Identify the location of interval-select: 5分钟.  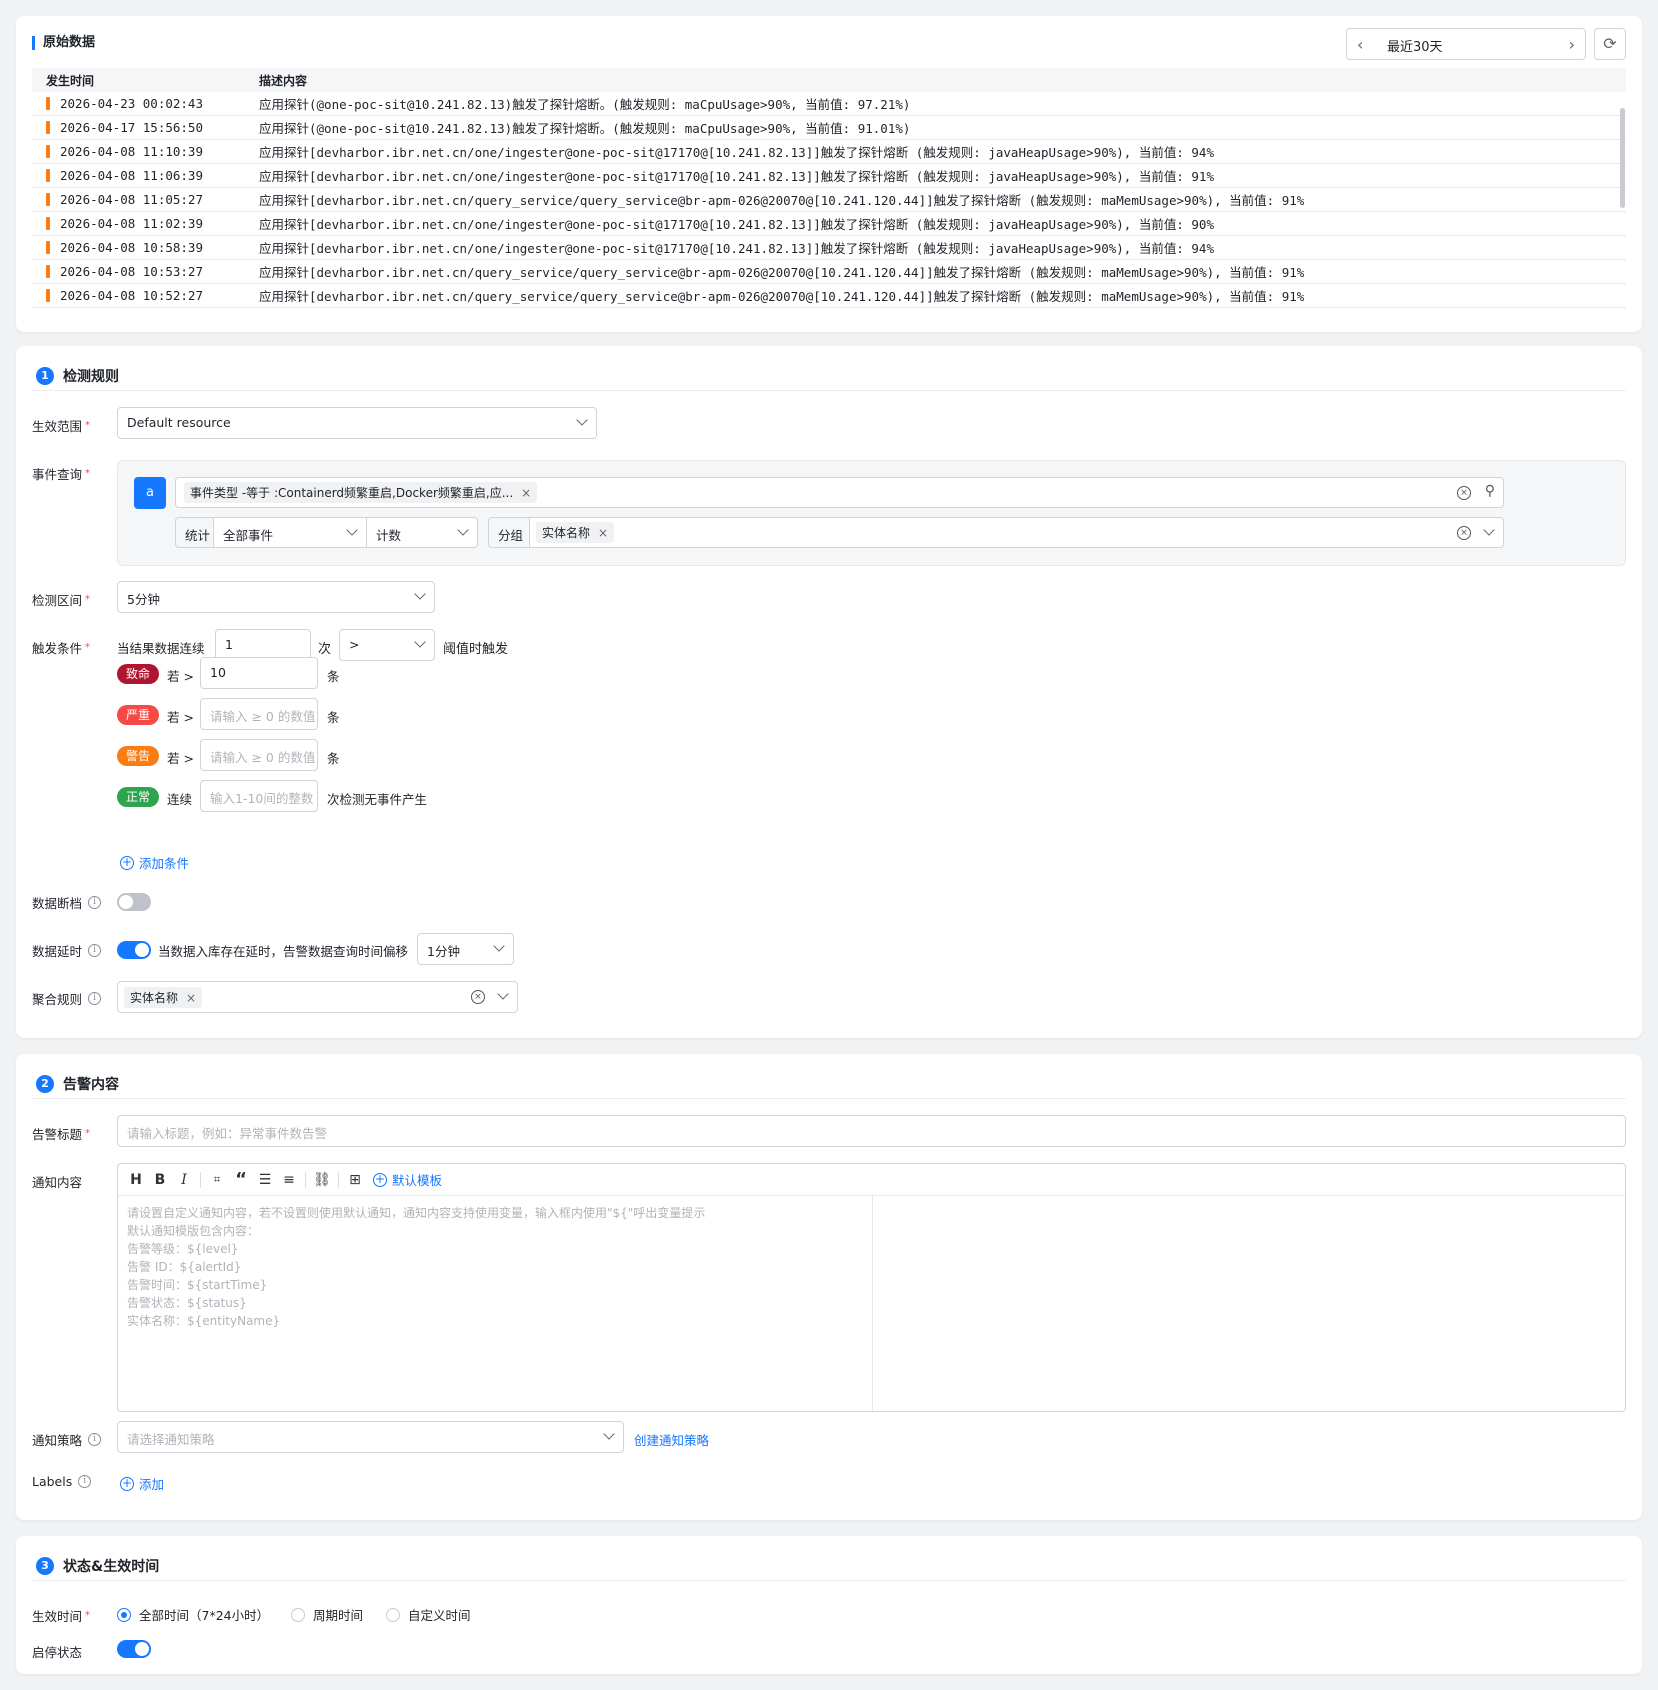
(276, 597).